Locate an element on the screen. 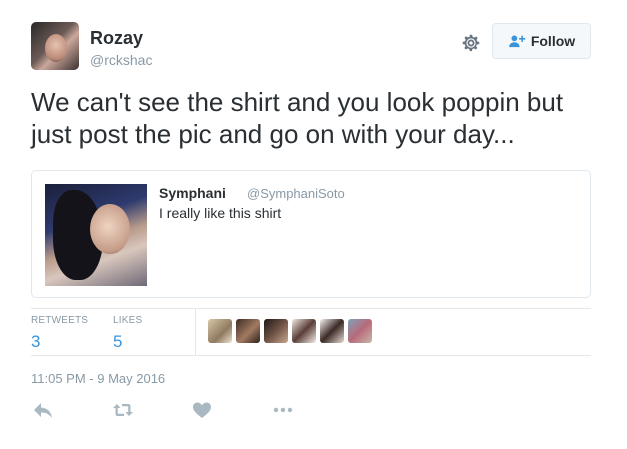 Image resolution: width=627 pixels, height=449 pixels. author-name: Rozay is located at coordinates (116, 38).